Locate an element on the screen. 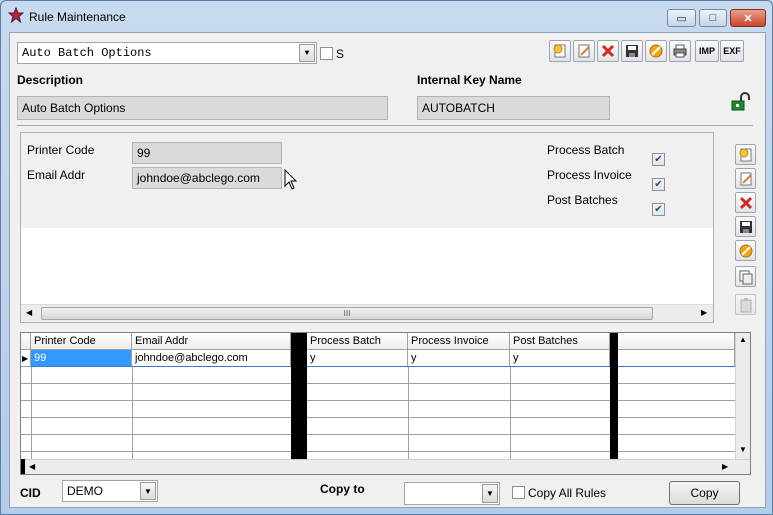 This screenshot has width=773, height=515. export-button: EXF is located at coordinates (732, 51).